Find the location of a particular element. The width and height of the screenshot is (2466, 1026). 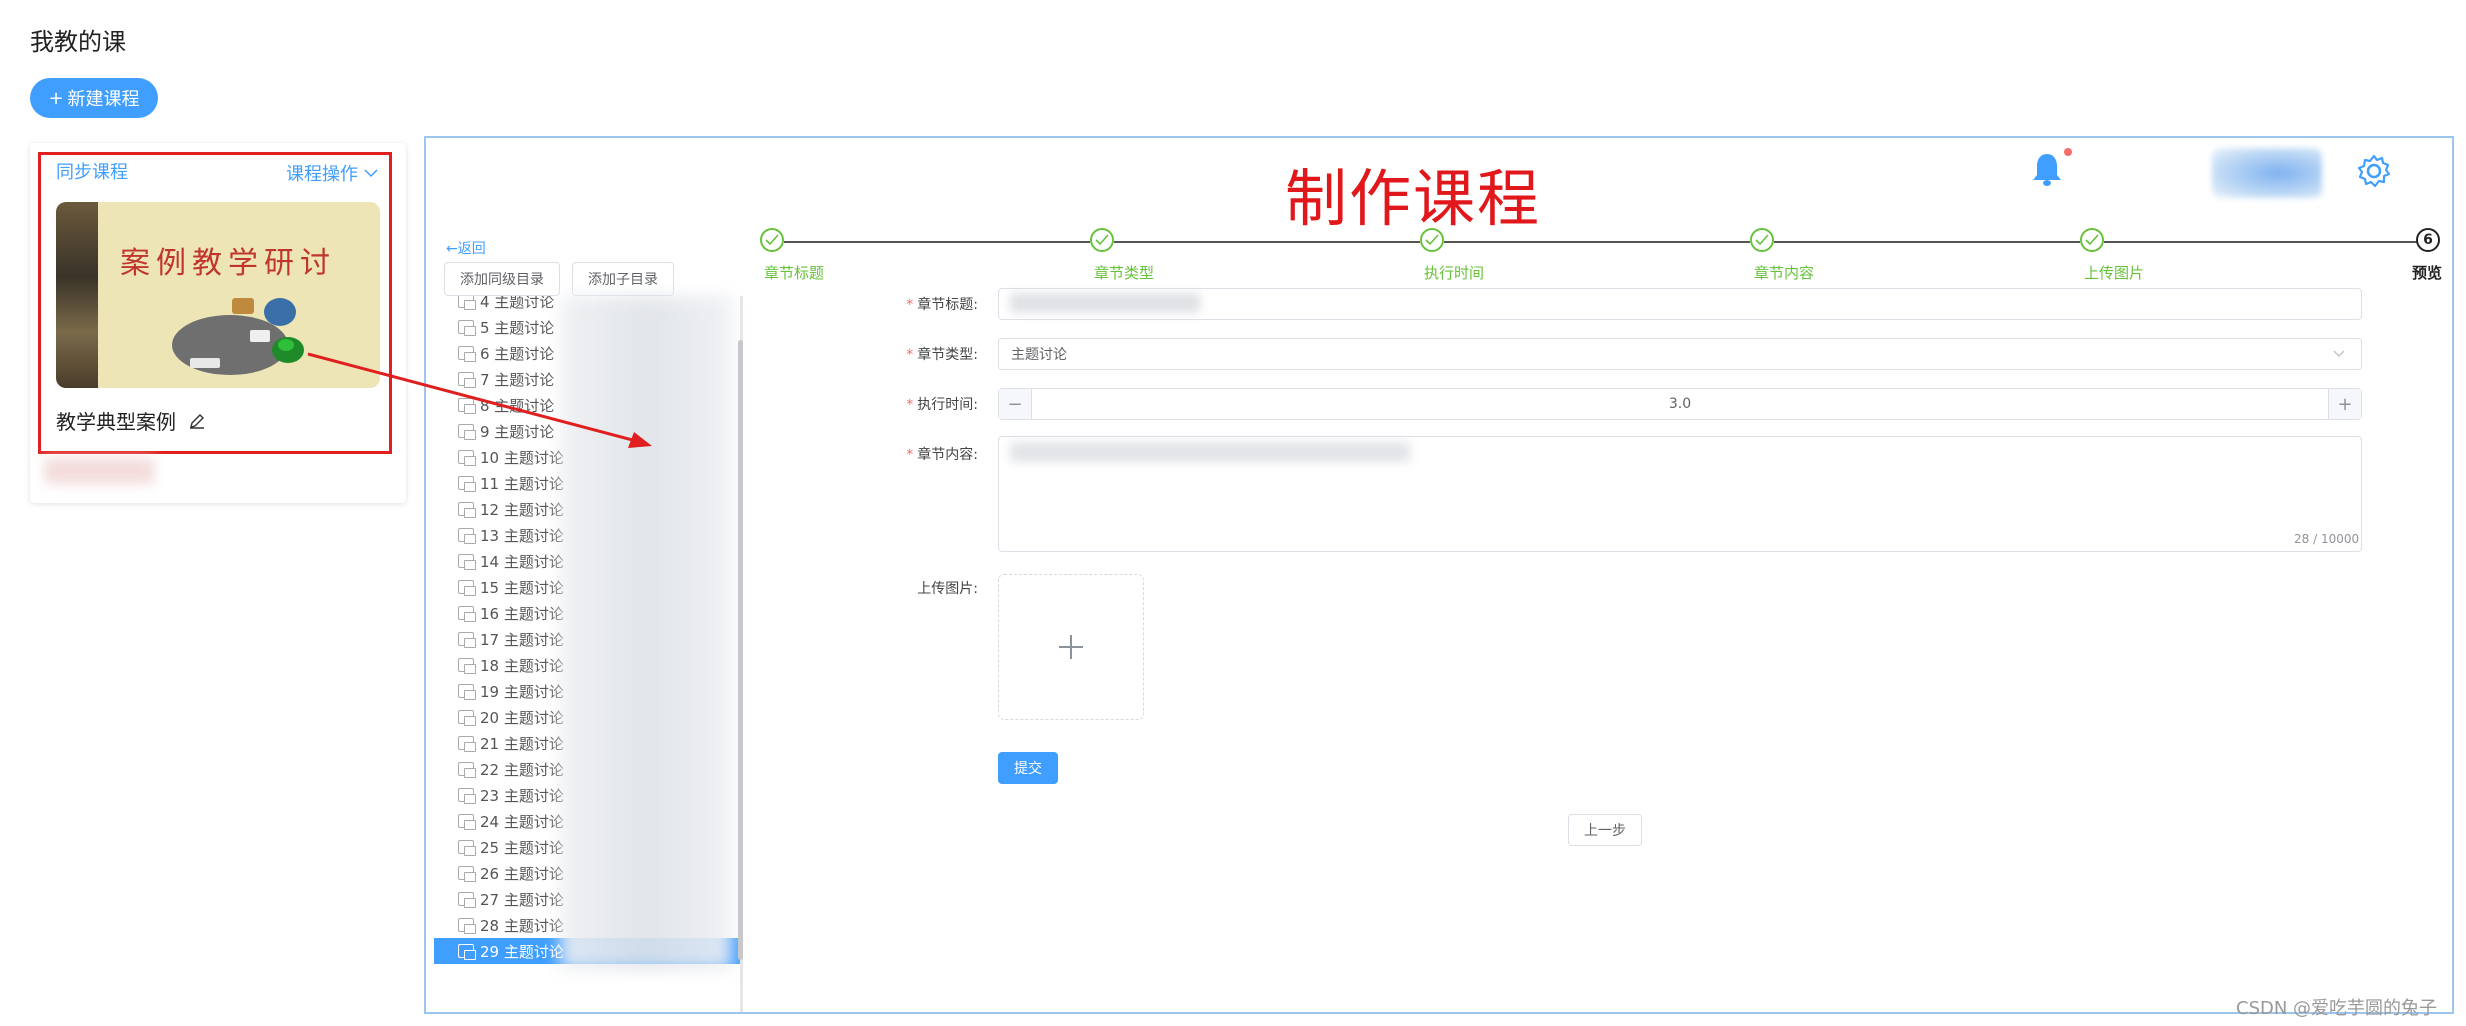

image-upload-box is located at coordinates (1071, 647).